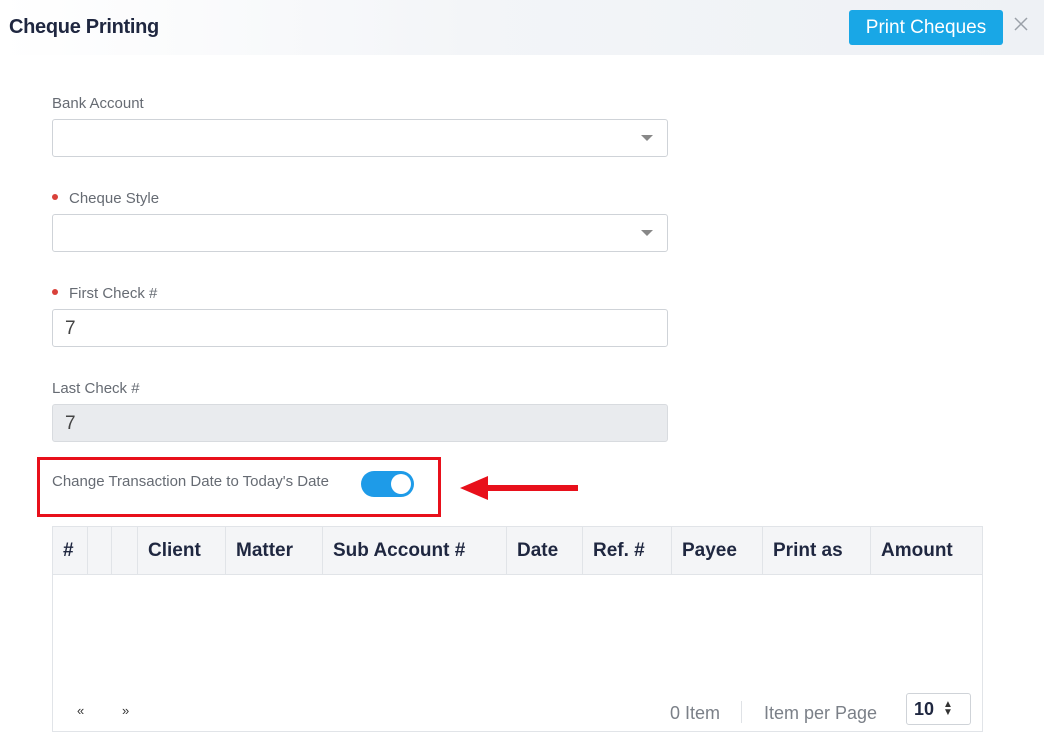  Describe the element at coordinates (98, 103) in the screenshot. I see `bank-account-label: Bank Account` at that location.